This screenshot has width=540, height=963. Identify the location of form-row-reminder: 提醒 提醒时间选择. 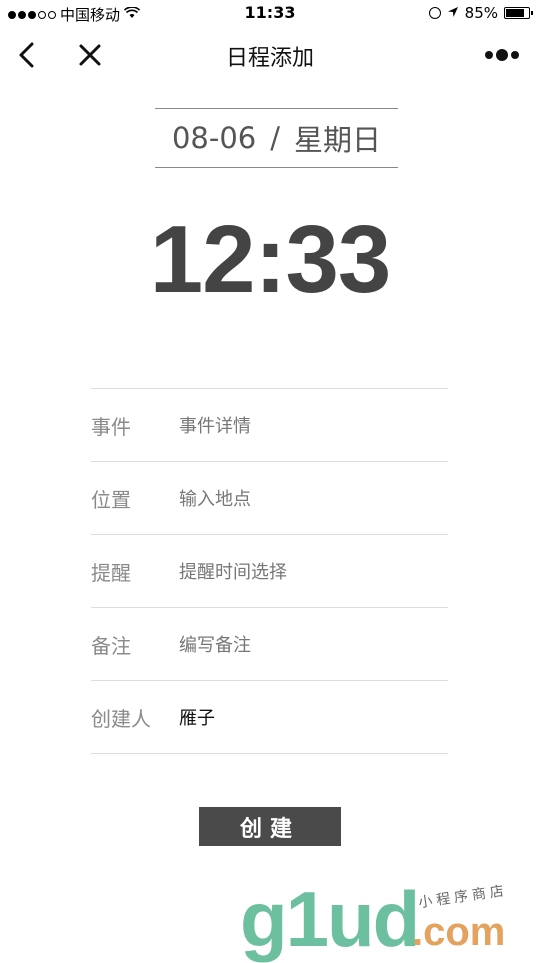
(269, 571).